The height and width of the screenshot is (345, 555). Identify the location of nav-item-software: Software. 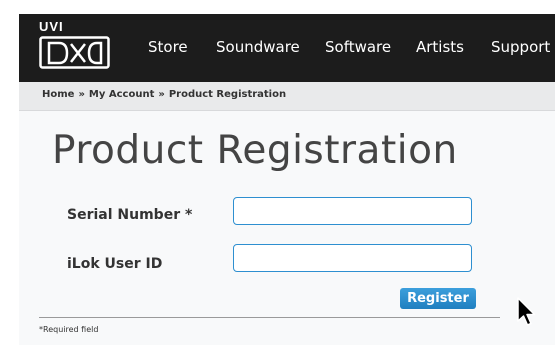
(358, 47).